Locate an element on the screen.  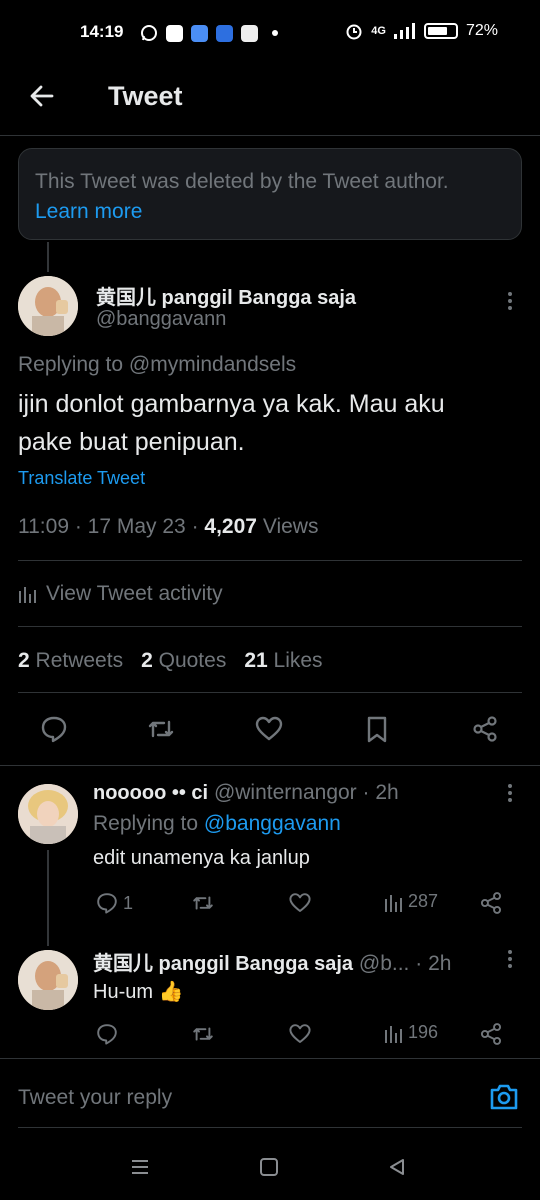
quotes-label: Quotes is located at coordinates (192, 660).